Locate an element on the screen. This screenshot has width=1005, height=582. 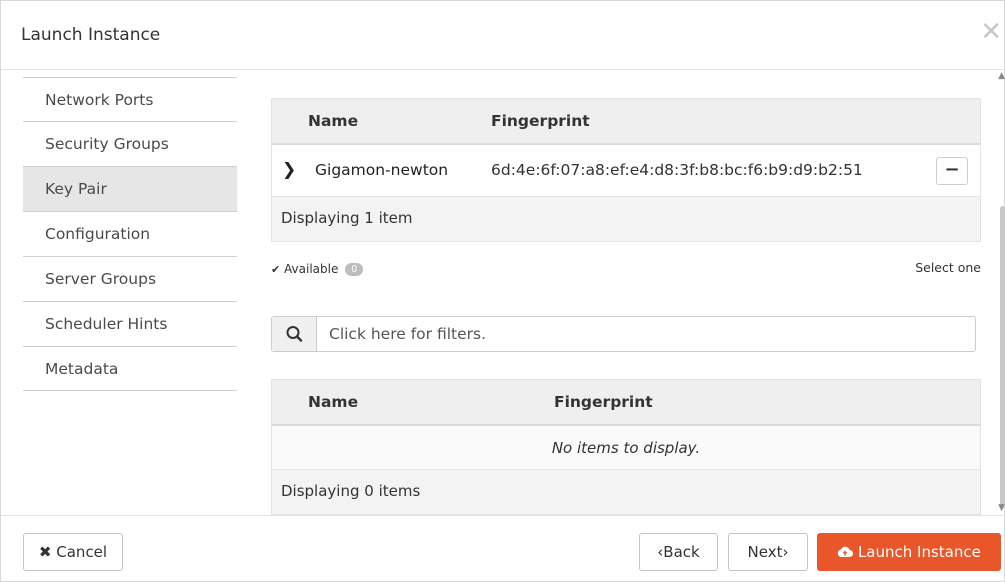
filter-box is located at coordinates (623, 334).